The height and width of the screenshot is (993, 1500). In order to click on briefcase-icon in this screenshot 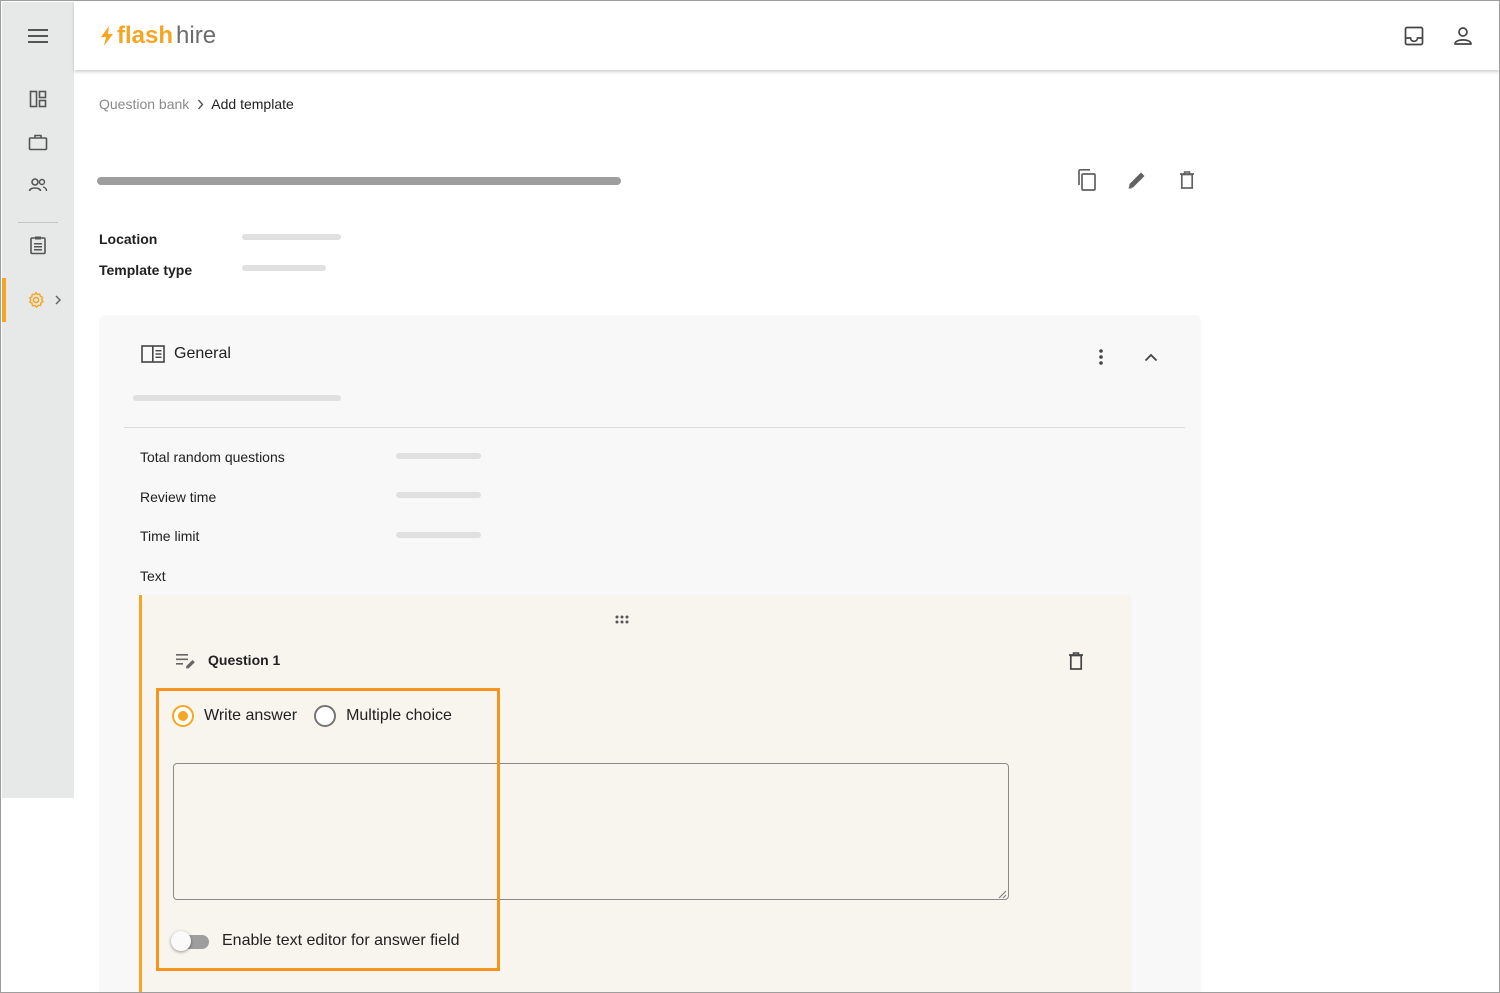, I will do `click(38, 142)`.